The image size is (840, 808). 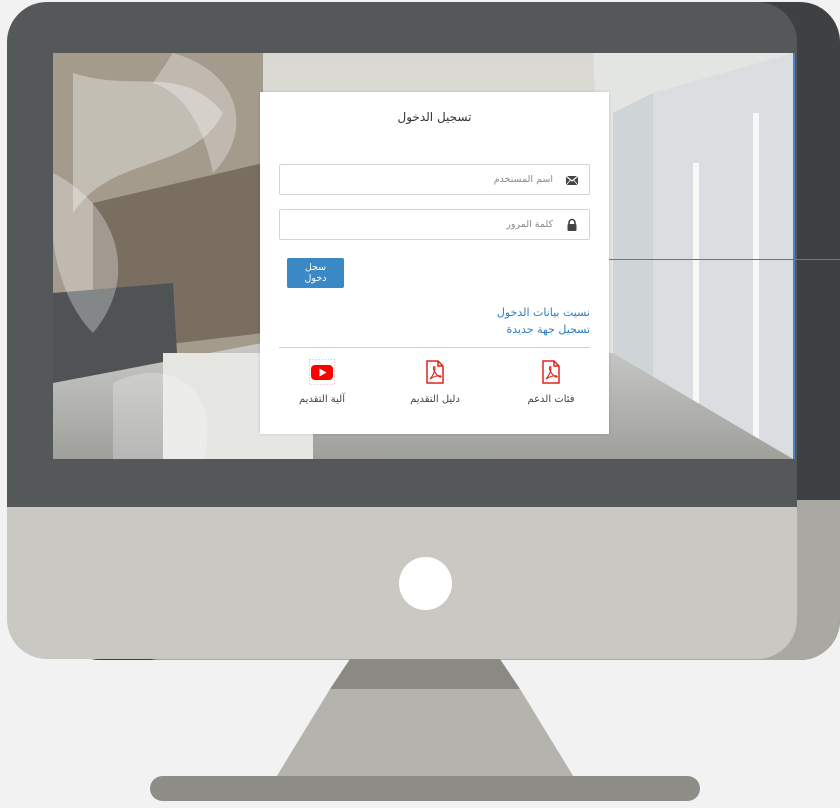 What do you see at coordinates (428, 224) in the screenshot?
I see `password-input` at bounding box center [428, 224].